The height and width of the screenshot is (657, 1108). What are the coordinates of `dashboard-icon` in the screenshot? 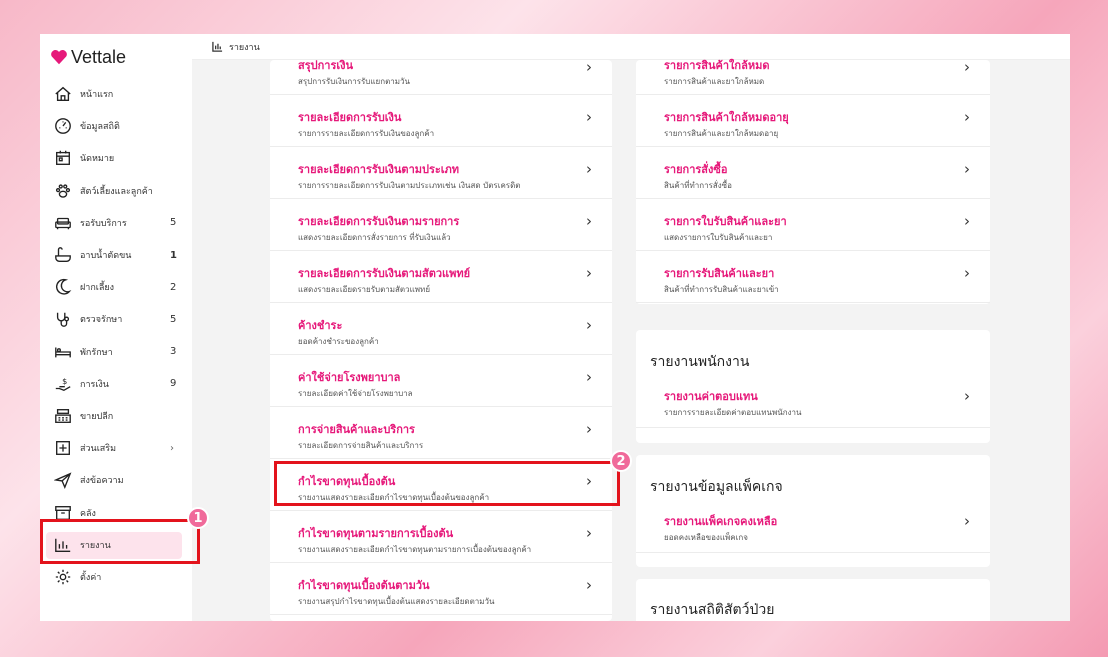 It's located at (63, 126).